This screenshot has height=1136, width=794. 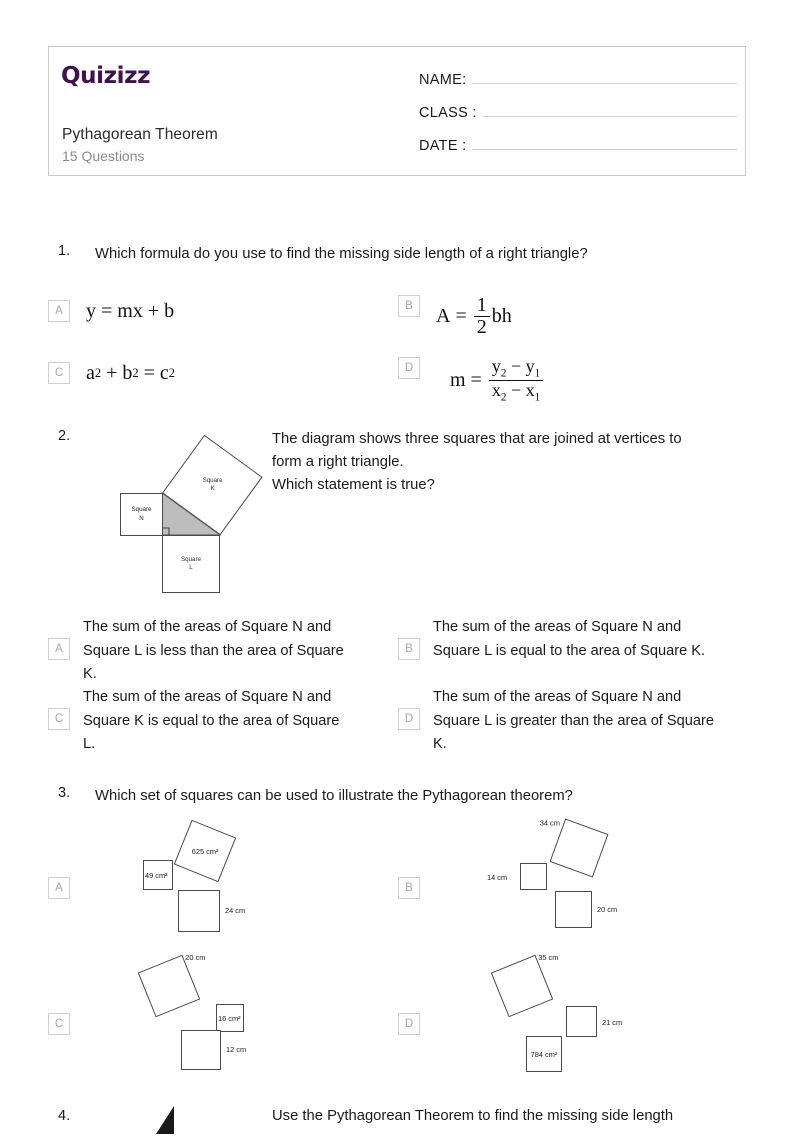 I want to click on header-left: Quizizz Pythagorean Theorem 15 Questions, so click(x=231, y=111).